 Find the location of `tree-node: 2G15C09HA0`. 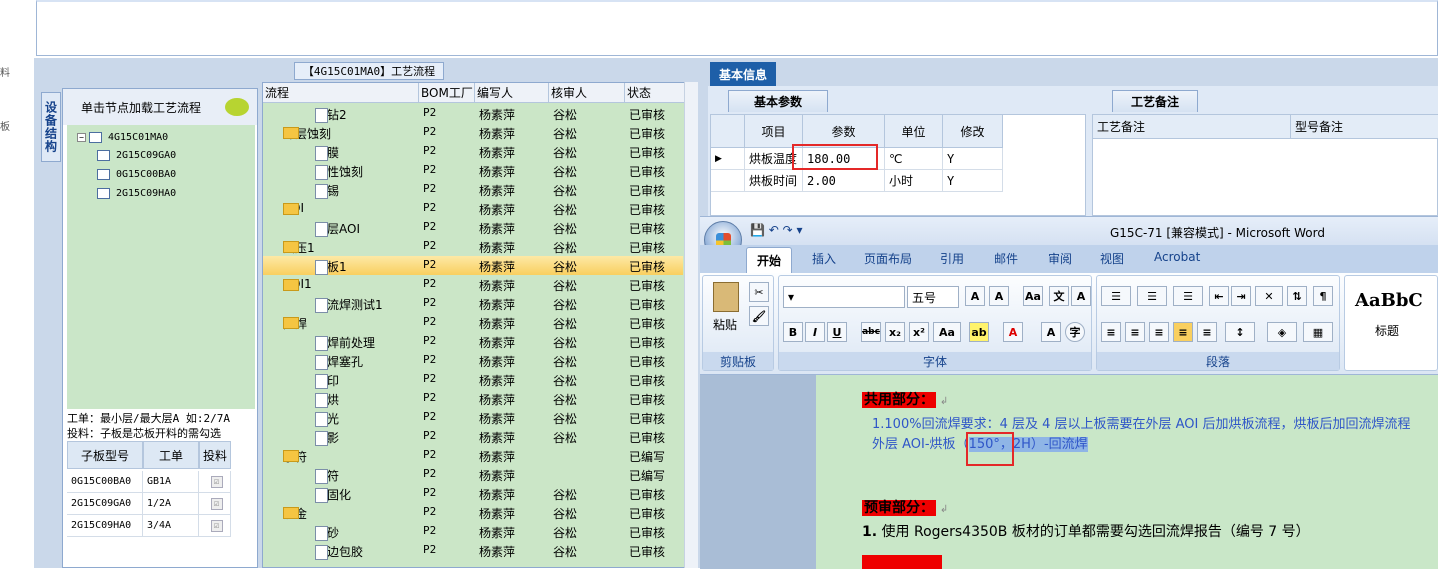

tree-node: 2G15C09HA0 is located at coordinates (136, 193).